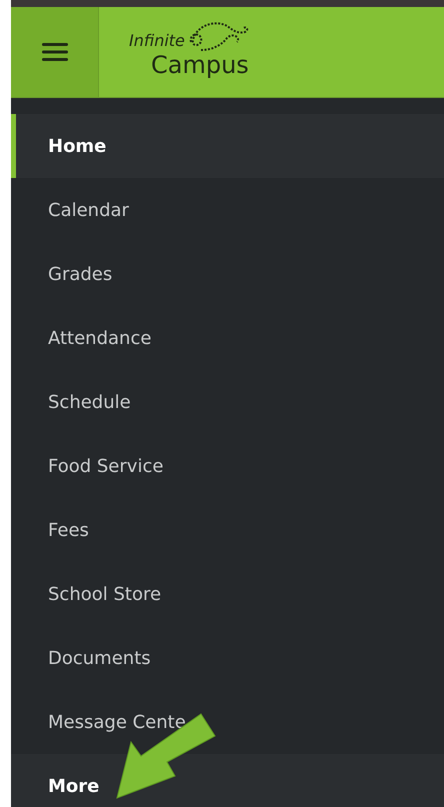  Describe the element at coordinates (227, 146) in the screenshot. I see `nav-item: Home` at that location.